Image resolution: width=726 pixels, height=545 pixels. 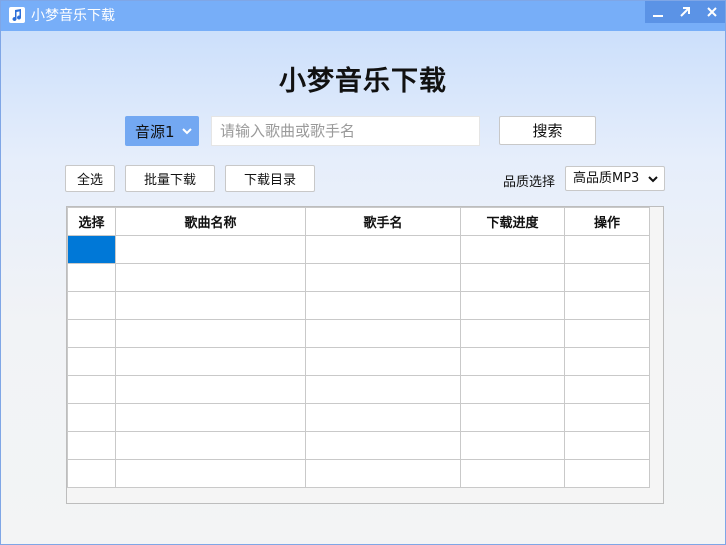 I want to click on column-header-select: 选择, so click(x=91, y=221).